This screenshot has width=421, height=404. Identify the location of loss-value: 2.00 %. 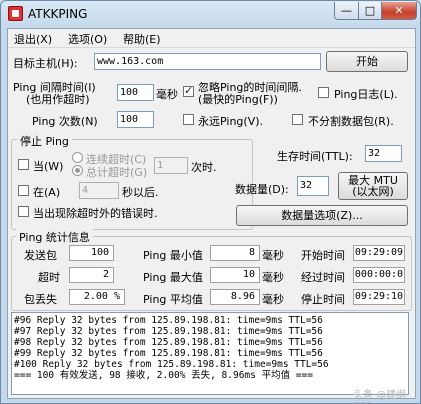
(97, 297).